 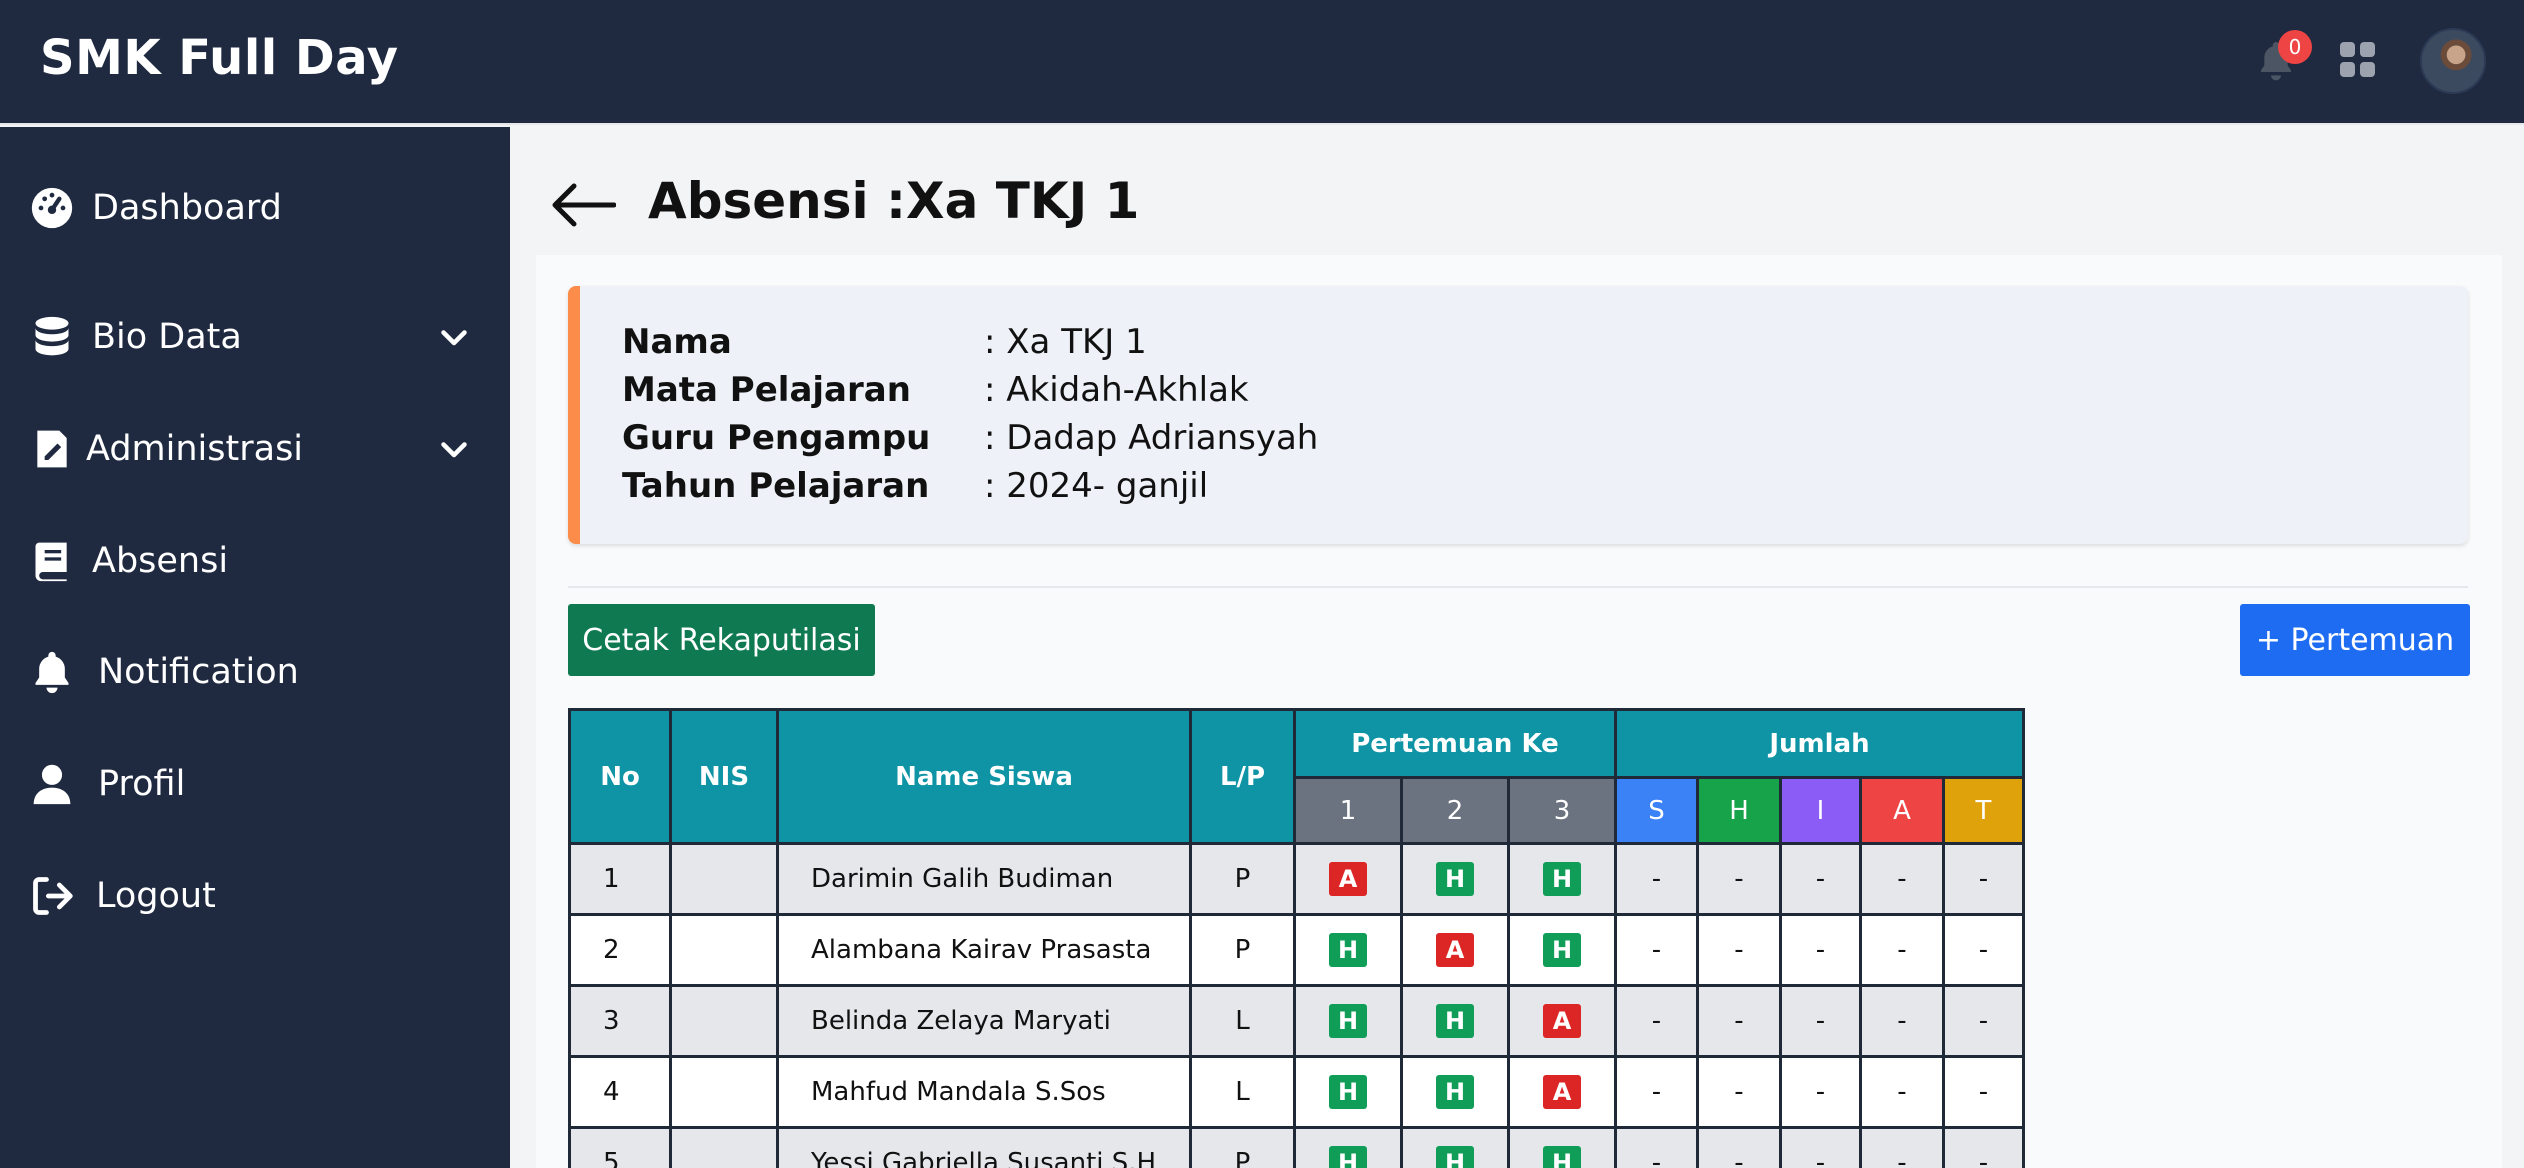 What do you see at coordinates (1116, 390) in the screenshot?
I see `info-value: : Akidah-Akhlak` at bounding box center [1116, 390].